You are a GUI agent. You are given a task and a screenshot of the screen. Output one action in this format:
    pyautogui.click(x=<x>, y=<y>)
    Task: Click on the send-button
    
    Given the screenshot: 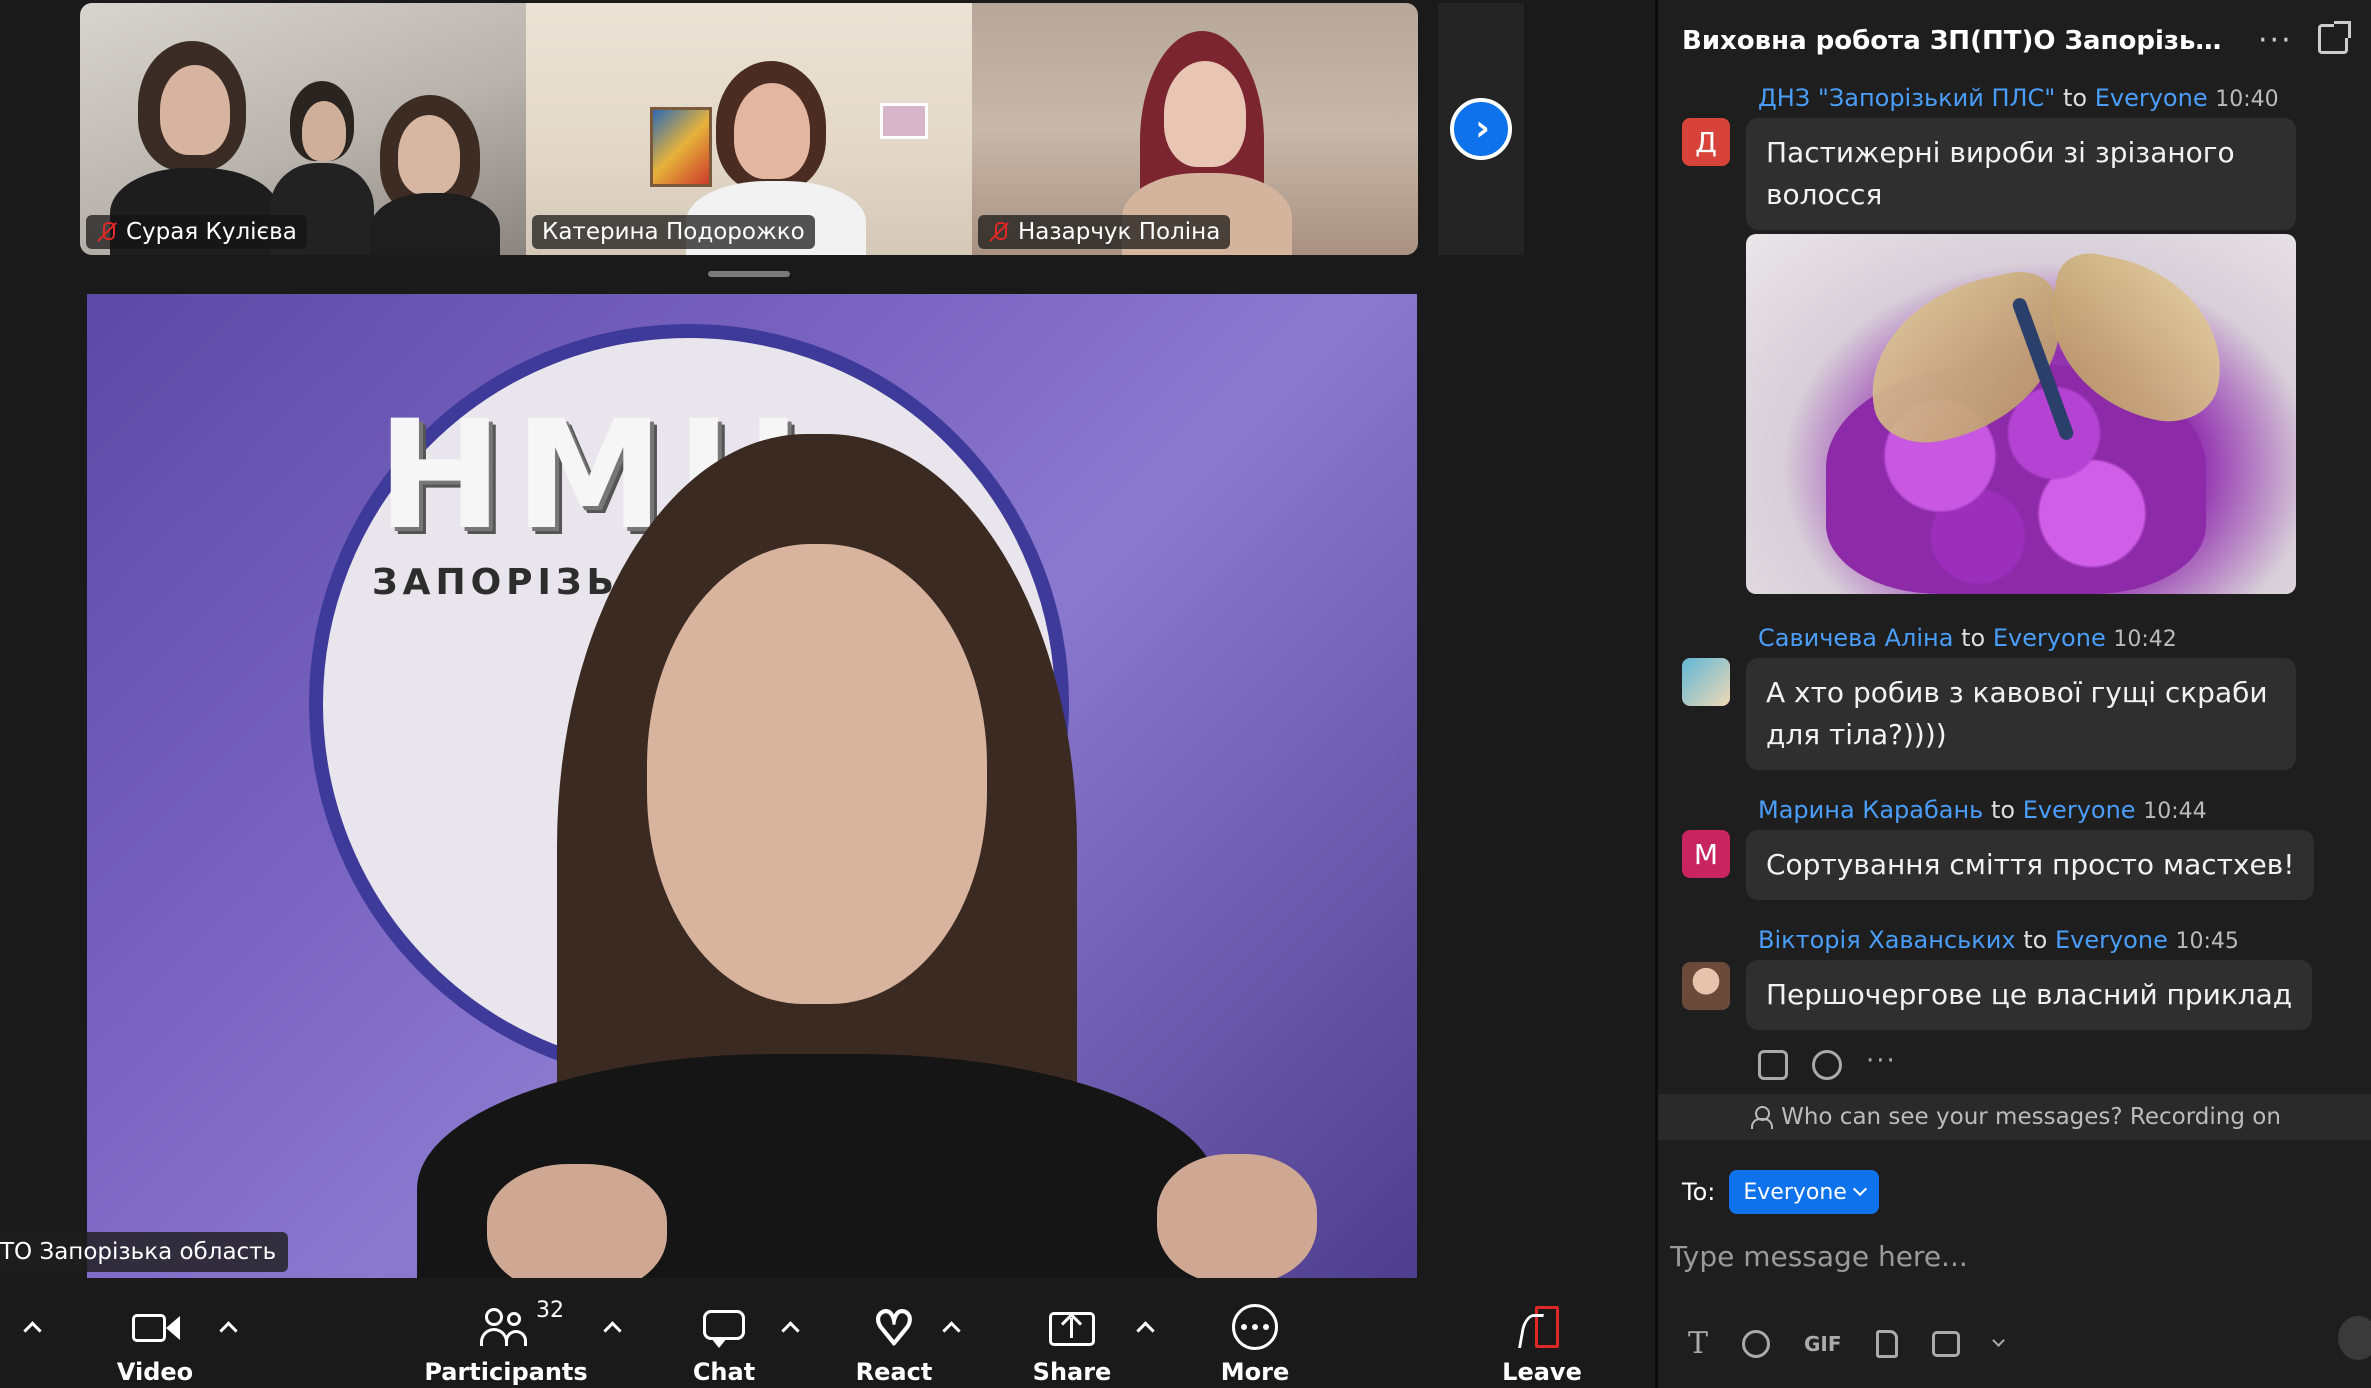 What is the action you would take?
    pyautogui.click(x=2354, y=1338)
    